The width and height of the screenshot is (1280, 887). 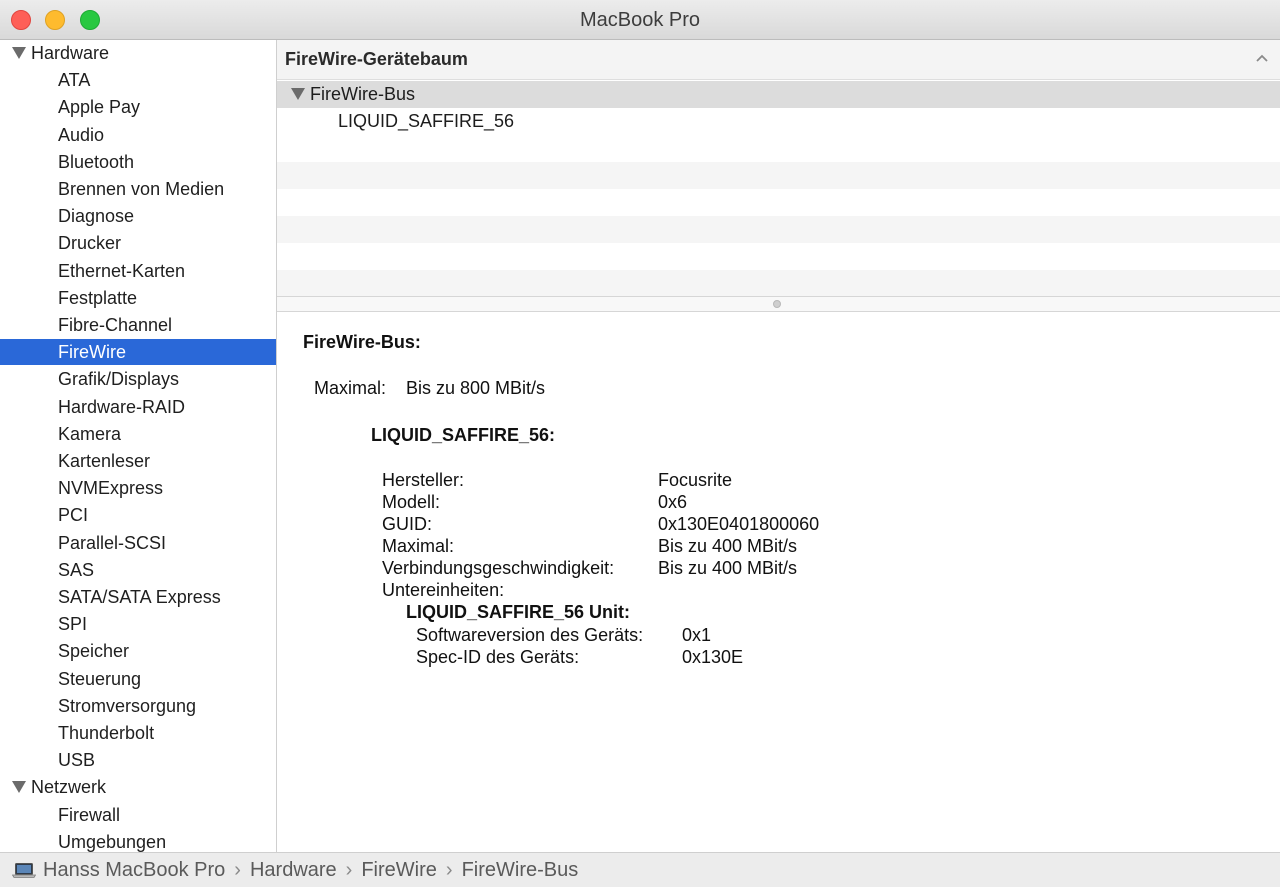 I want to click on split-divider, so click(x=778, y=304).